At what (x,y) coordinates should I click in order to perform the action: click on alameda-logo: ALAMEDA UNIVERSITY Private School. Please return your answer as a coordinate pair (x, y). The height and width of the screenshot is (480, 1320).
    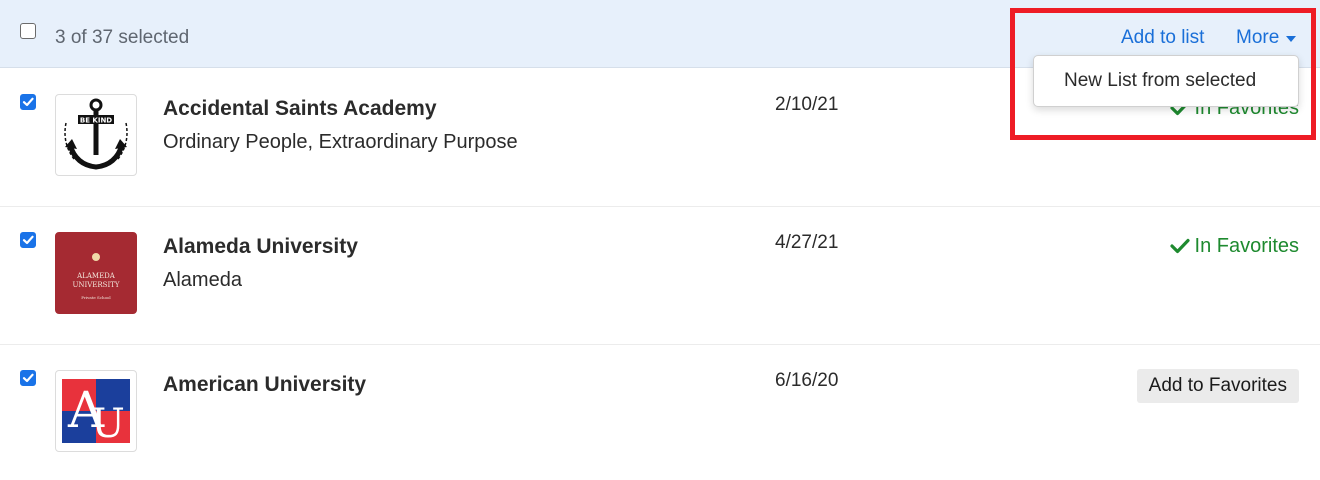
    Looking at the image, I should click on (96, 273).